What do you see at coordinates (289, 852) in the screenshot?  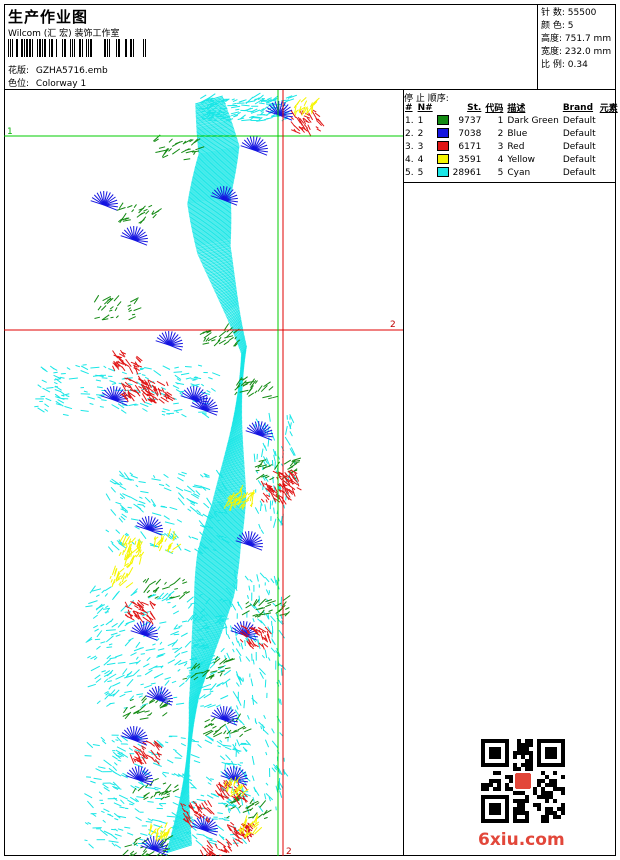 I see `guide-label-red-vertical: 2` at bounding box center [289, 852].